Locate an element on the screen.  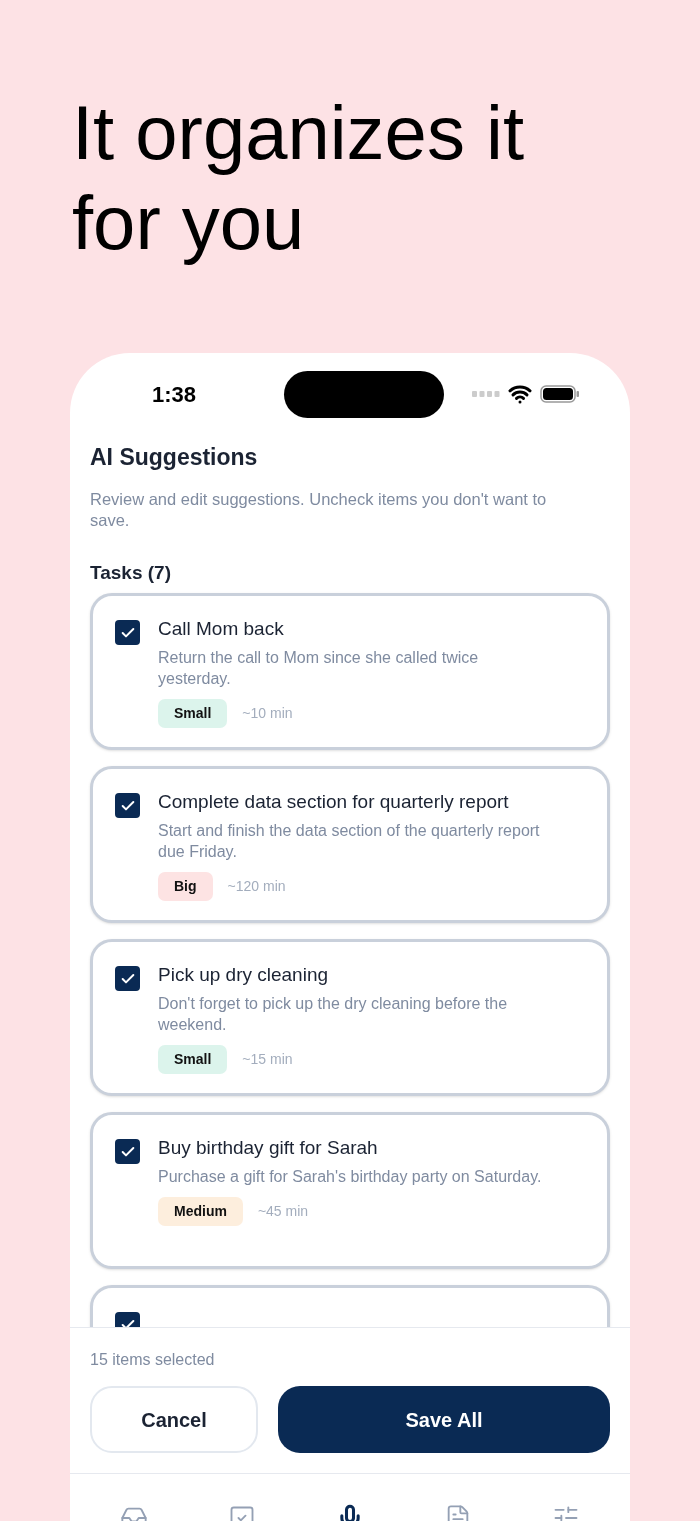
task-description: Return the call to Mom since she called twice yesterday. is located at coordinates (319, 668).